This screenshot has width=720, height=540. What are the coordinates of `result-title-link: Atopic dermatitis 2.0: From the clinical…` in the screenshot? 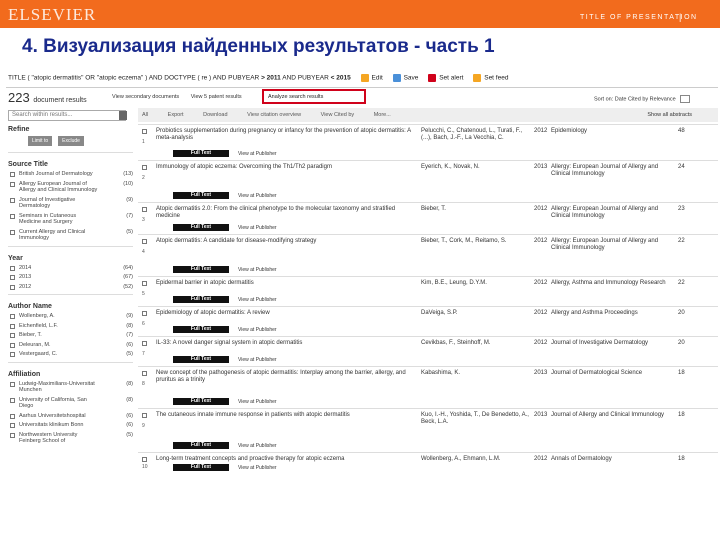 It's located at (286, 212).